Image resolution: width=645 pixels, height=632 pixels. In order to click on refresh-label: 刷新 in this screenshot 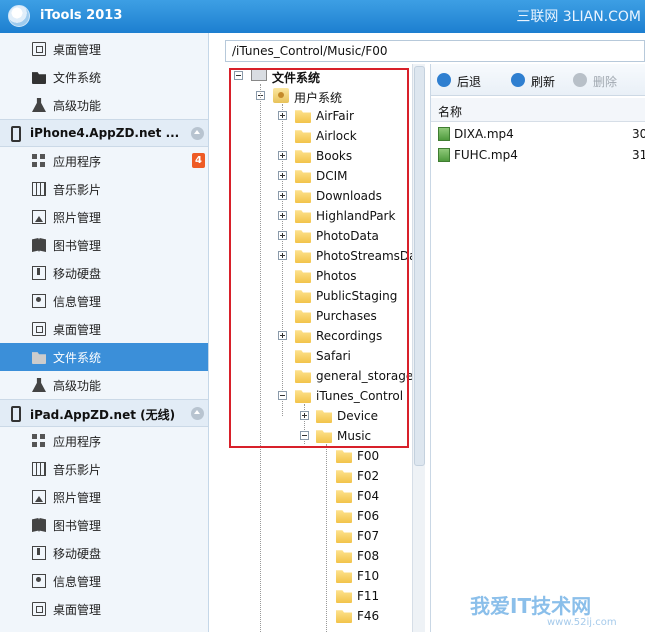, I will do `click(543, 82)`.